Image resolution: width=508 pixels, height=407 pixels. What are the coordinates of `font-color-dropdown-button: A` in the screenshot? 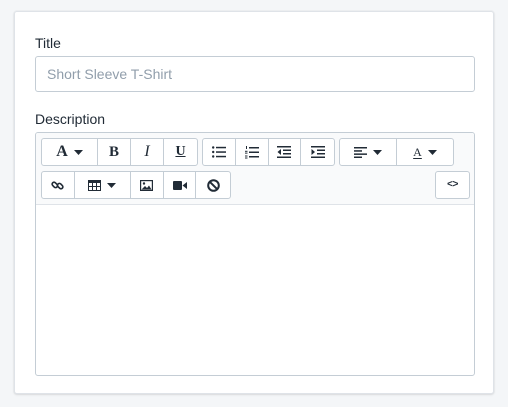 It's located at (425, 152).